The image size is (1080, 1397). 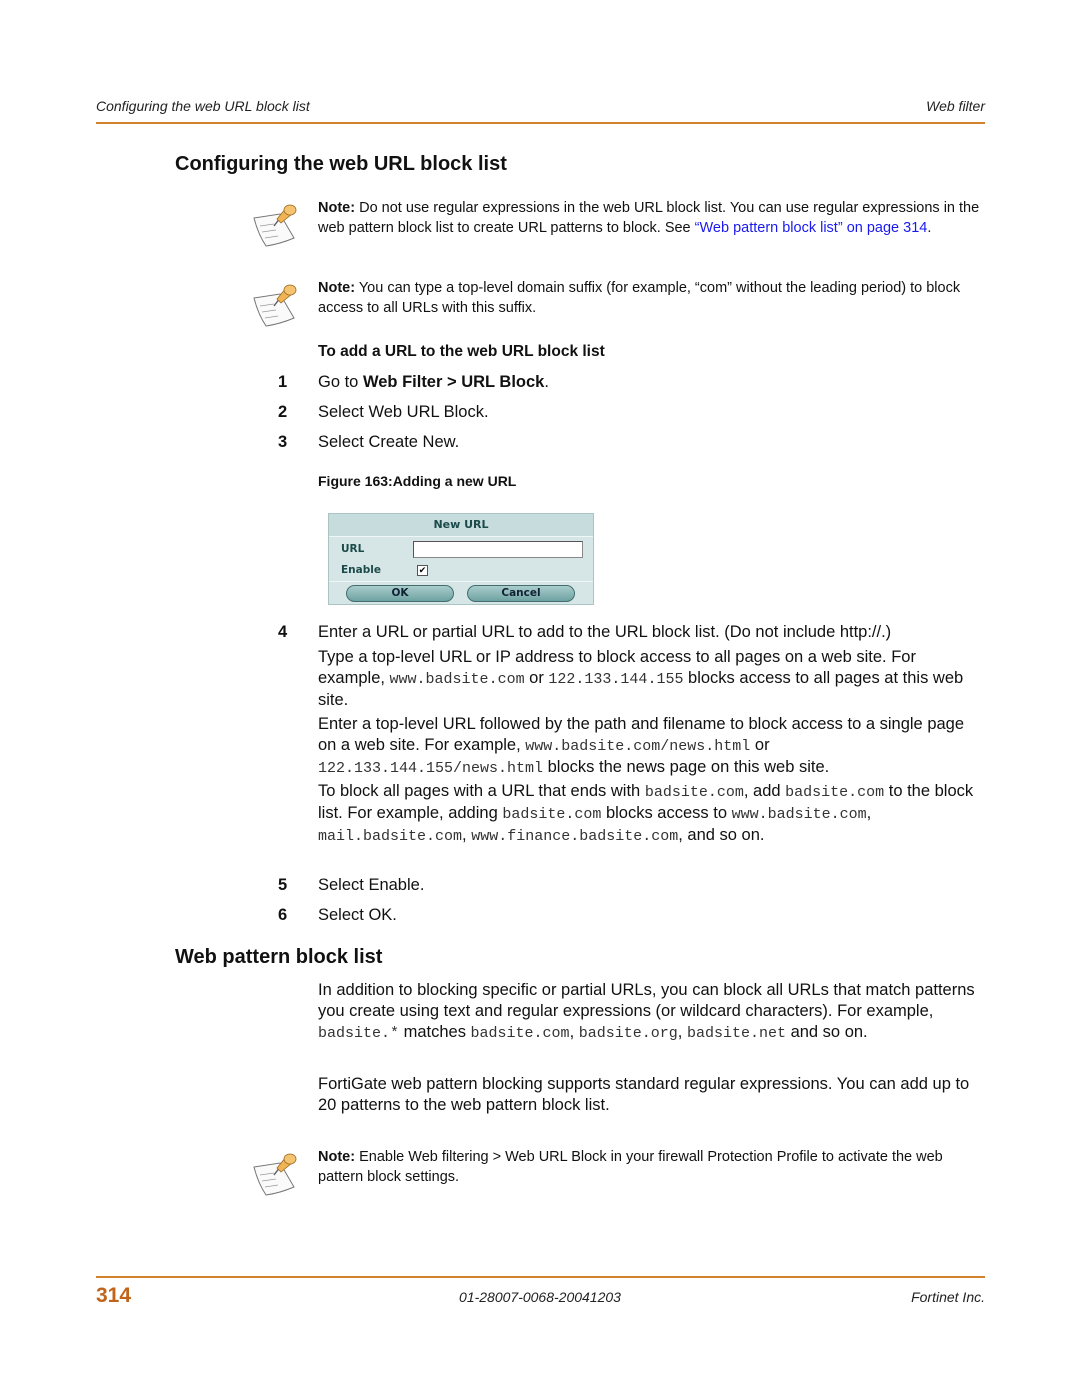 What do you see at coordinates (948, 1297) in the screenshot?
I see `company-name: Fortinet Inc.` at bounding box center [948, 1297].